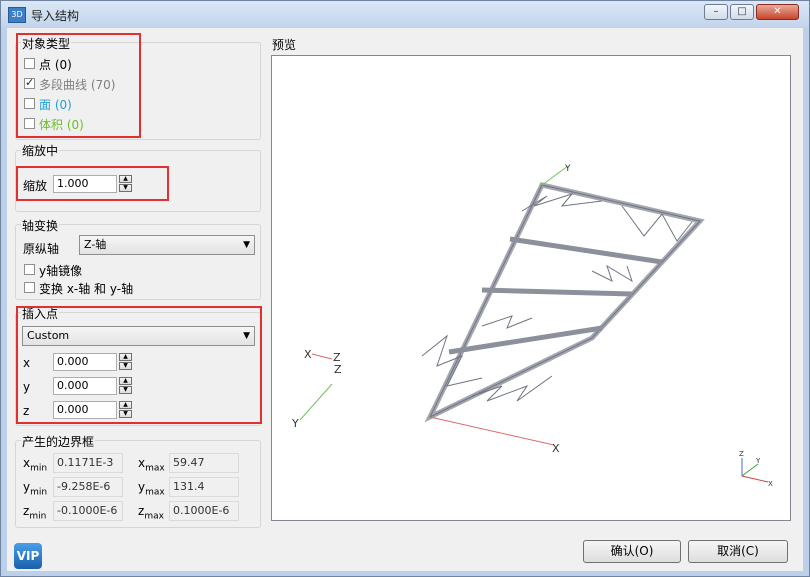  Describe the element at coordinates (738, 551) in the screenshot. I see `cancel-button: 取消(C)` at that location.